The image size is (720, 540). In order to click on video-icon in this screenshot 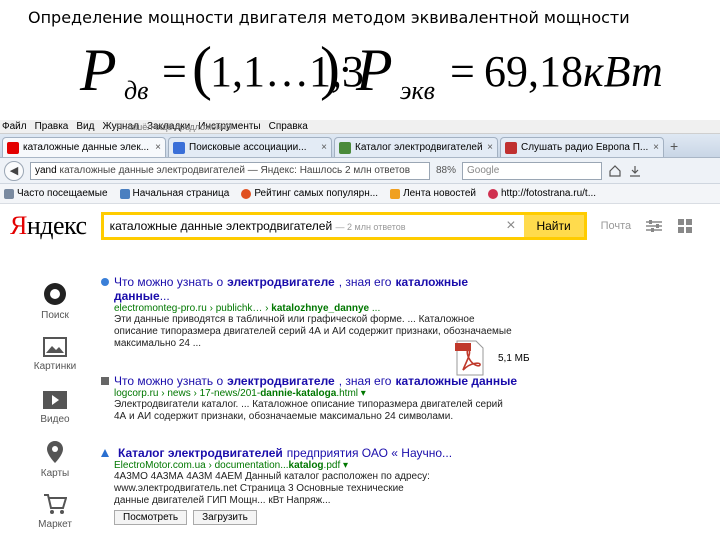, I will do `click(55, 400)`.